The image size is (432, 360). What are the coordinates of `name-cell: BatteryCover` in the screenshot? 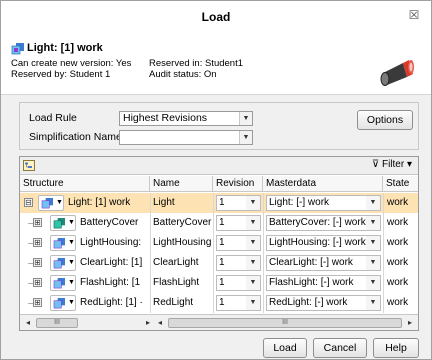 It's located at (182, 222).